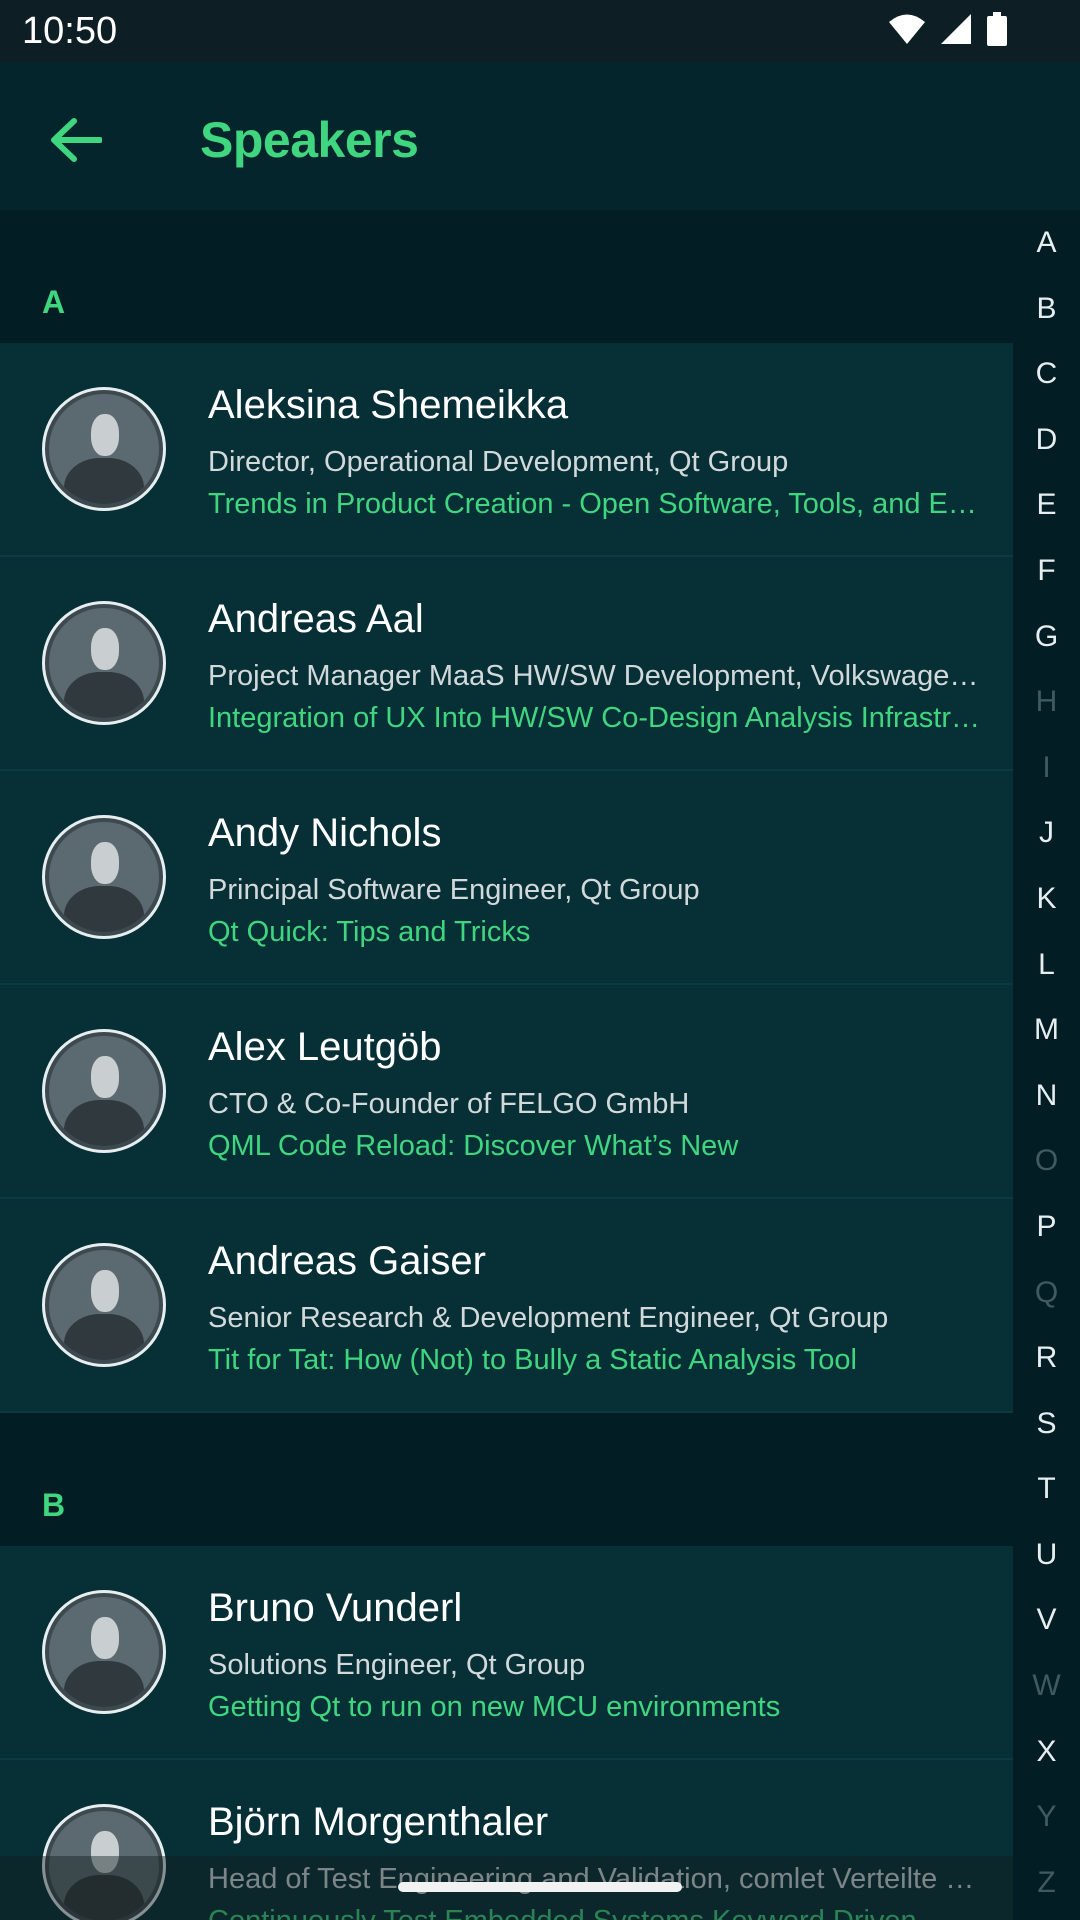 The height and width of the screenshot is (1920, 1080). Describe the element at coordinates (70, 31) in the screenshot. I see `status-time: 10:50` at that location.